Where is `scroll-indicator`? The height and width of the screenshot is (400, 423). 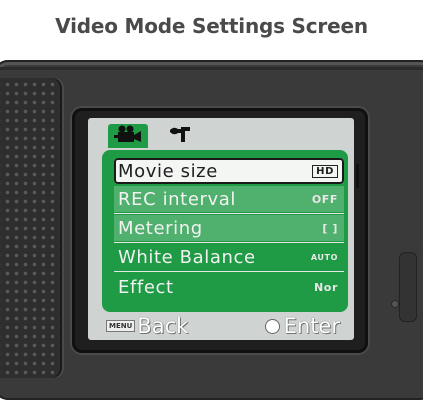
scroll-indicator is located at coordinates (357, 176).